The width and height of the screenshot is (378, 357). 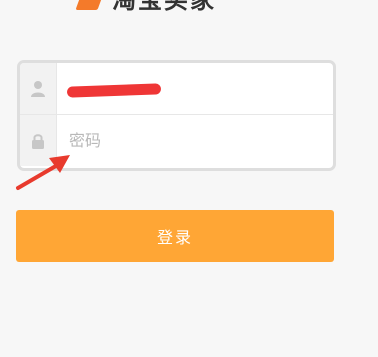 I want to click on logo-title: 淘宝买家, so click(x=164, y=7).